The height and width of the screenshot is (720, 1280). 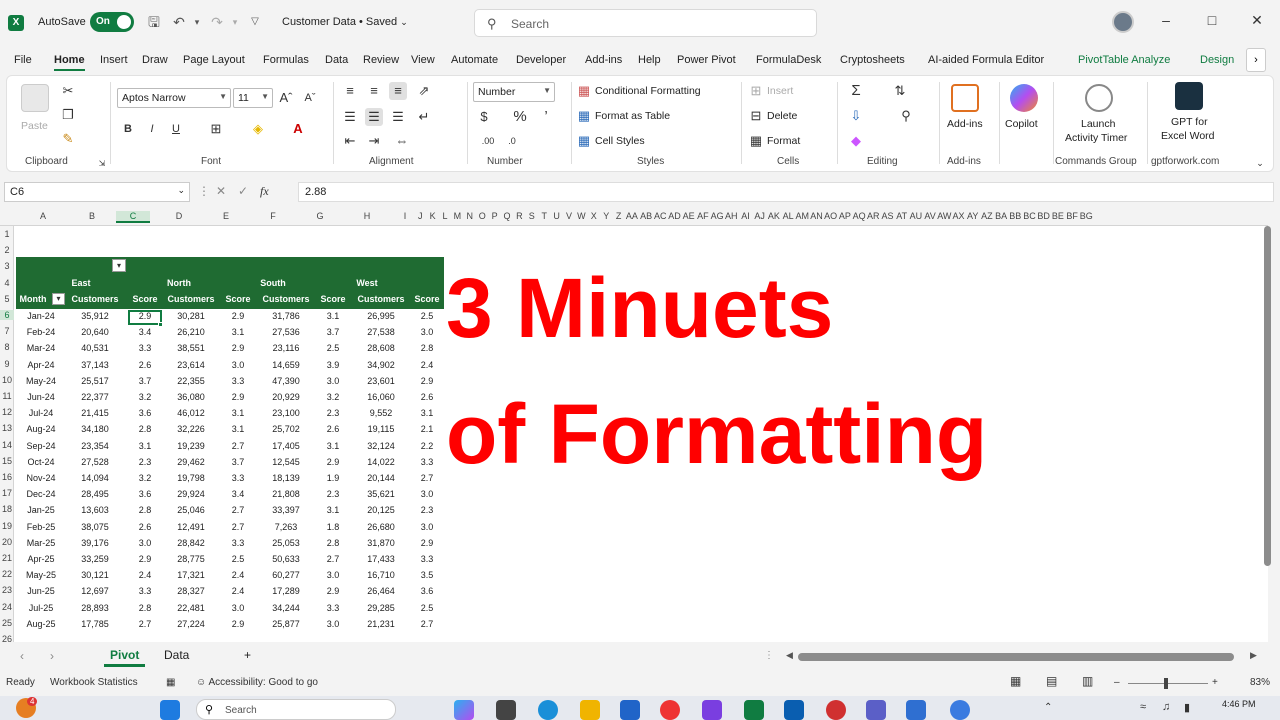 I want to click on excel-taskbar-icon, so click(x=754, y=710).